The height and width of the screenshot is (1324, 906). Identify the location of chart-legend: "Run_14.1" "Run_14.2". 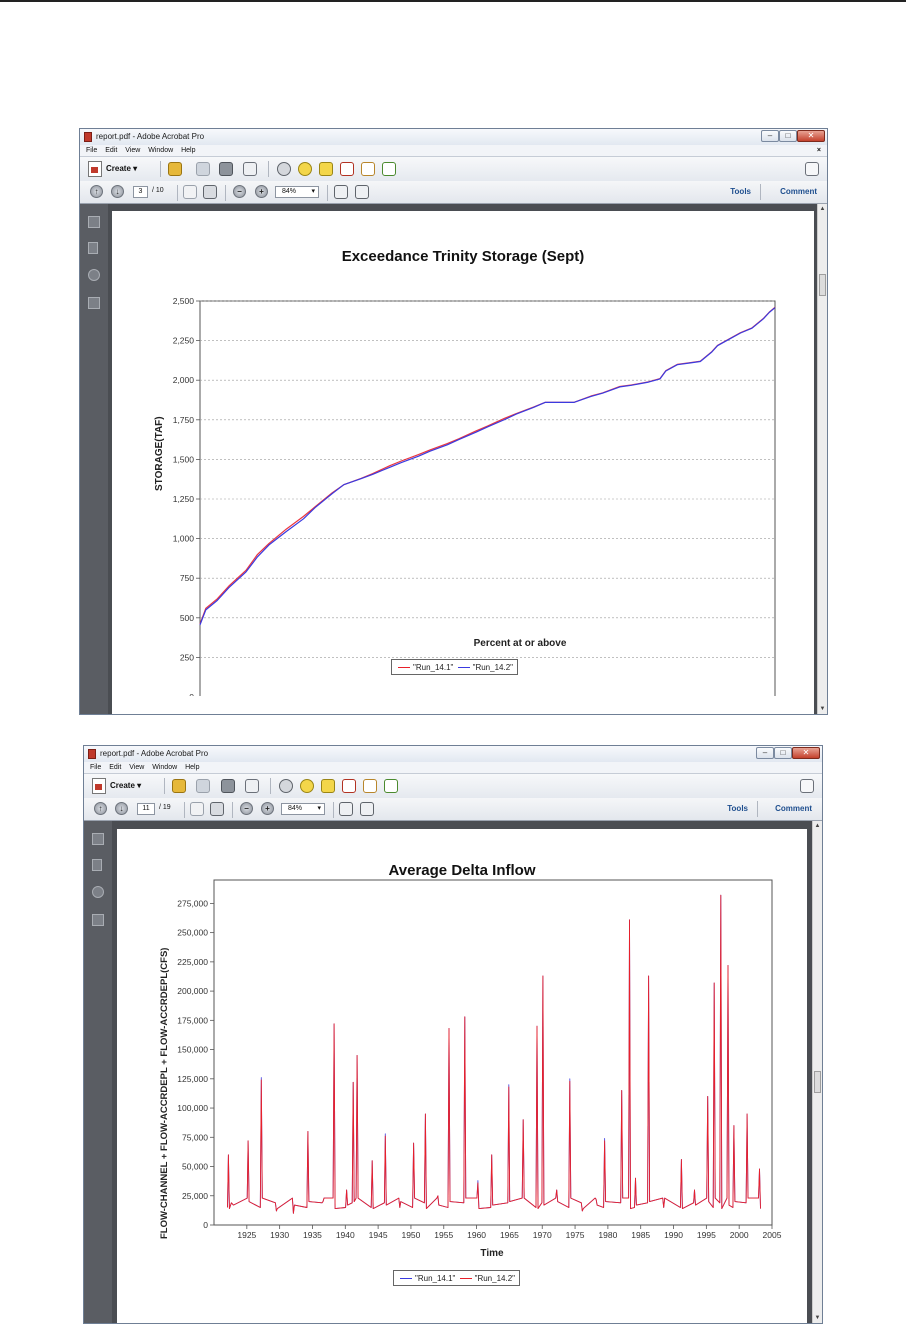
(456, 1278).